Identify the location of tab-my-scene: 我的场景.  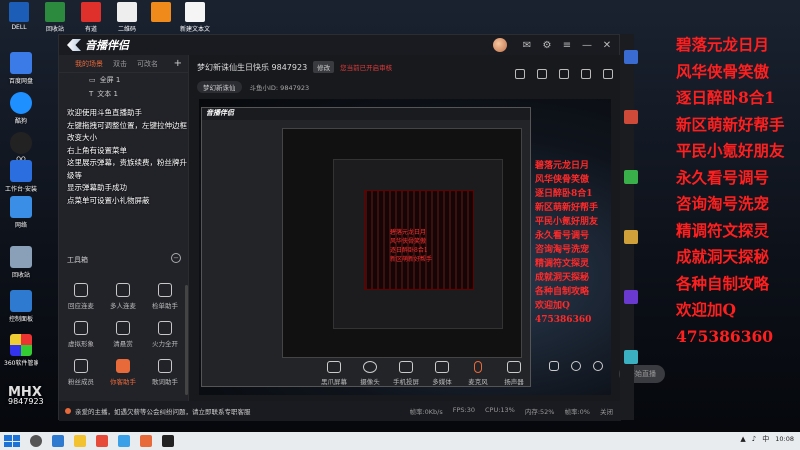
(89, 64).